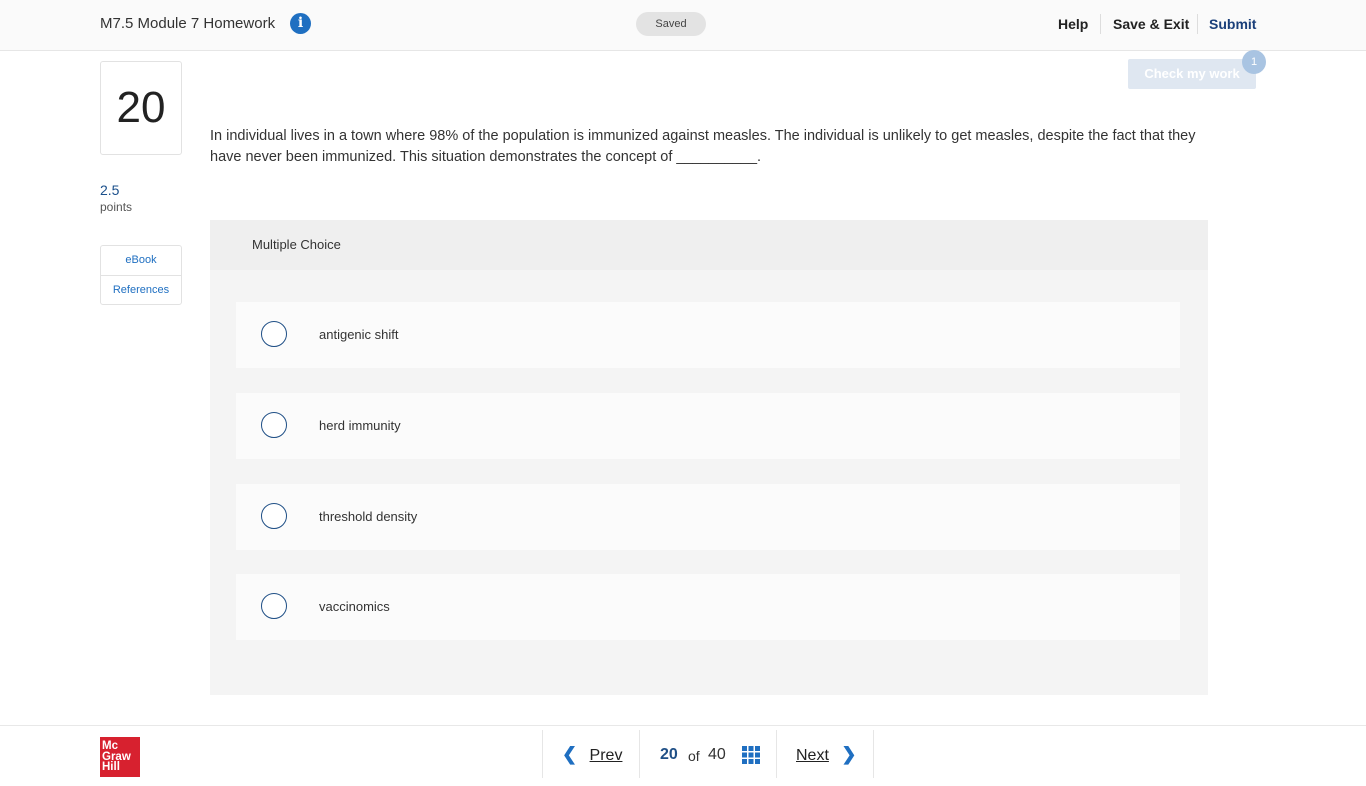  Describe the element at coordinates (111, 767) in the screenshot. I see `logo-line: Hill` at that location.